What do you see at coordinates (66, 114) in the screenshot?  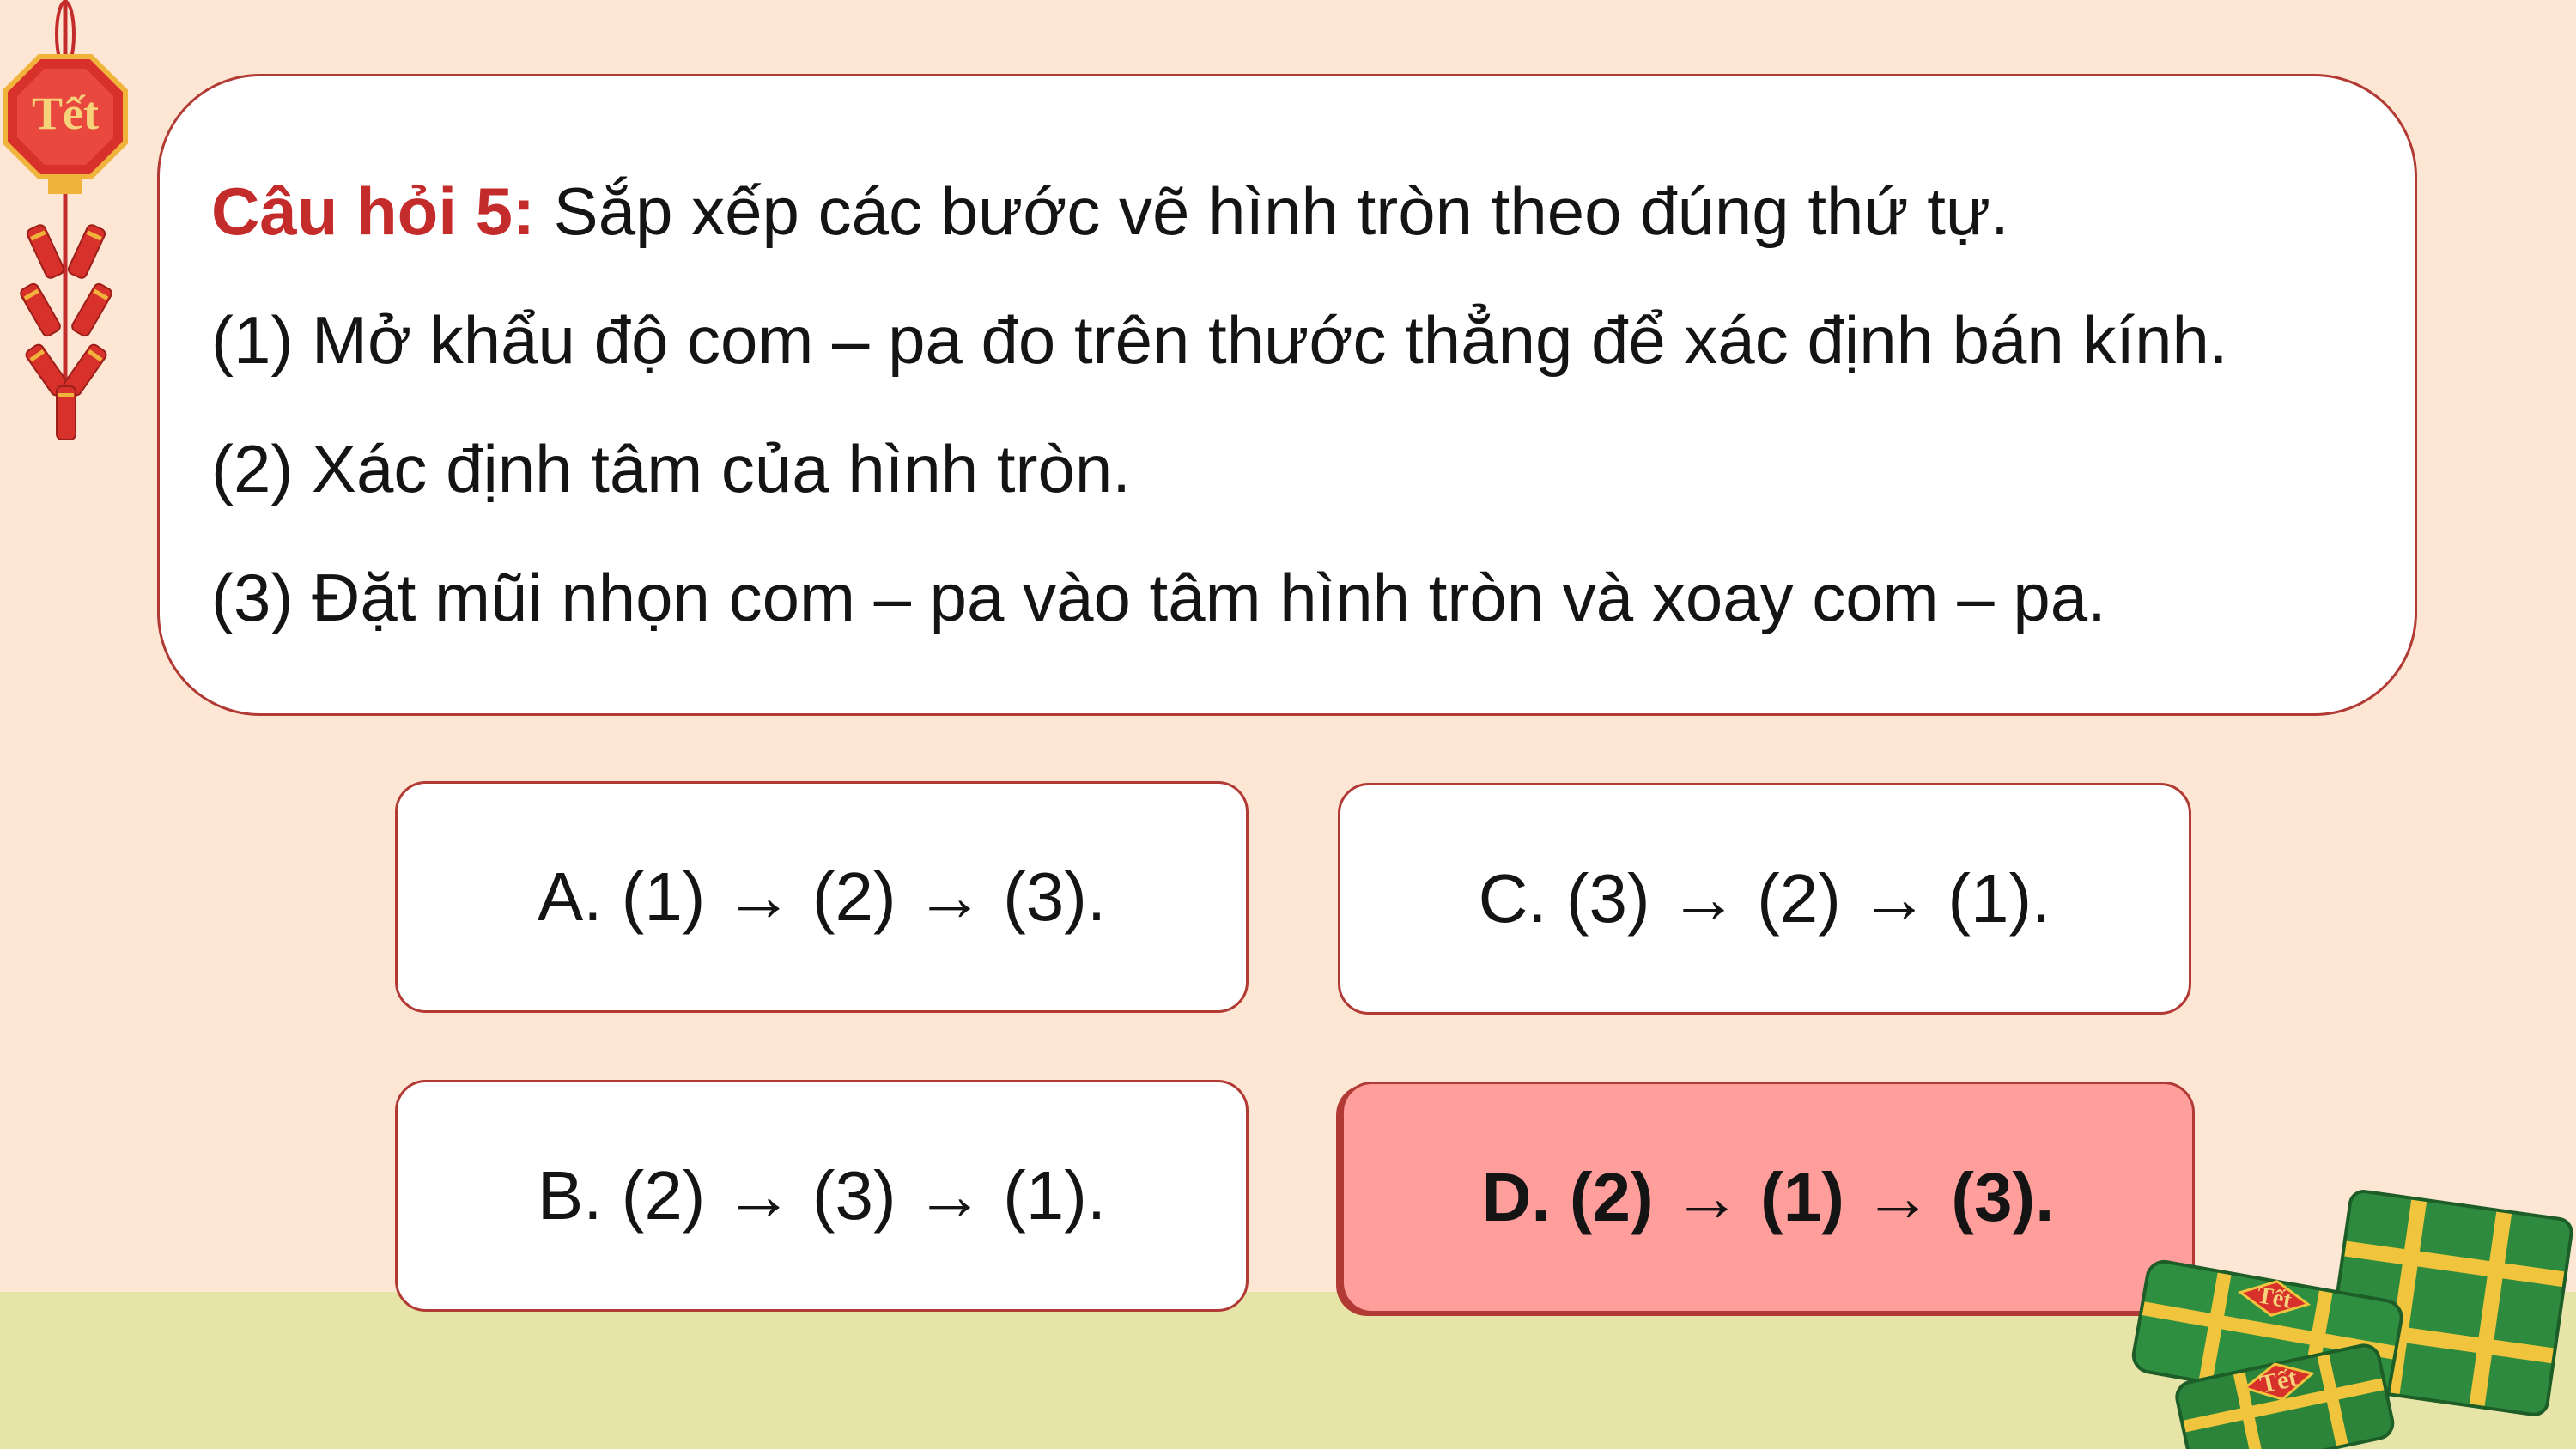 I see `tet-logo-text: Tết` at bounding box center [66, 114].